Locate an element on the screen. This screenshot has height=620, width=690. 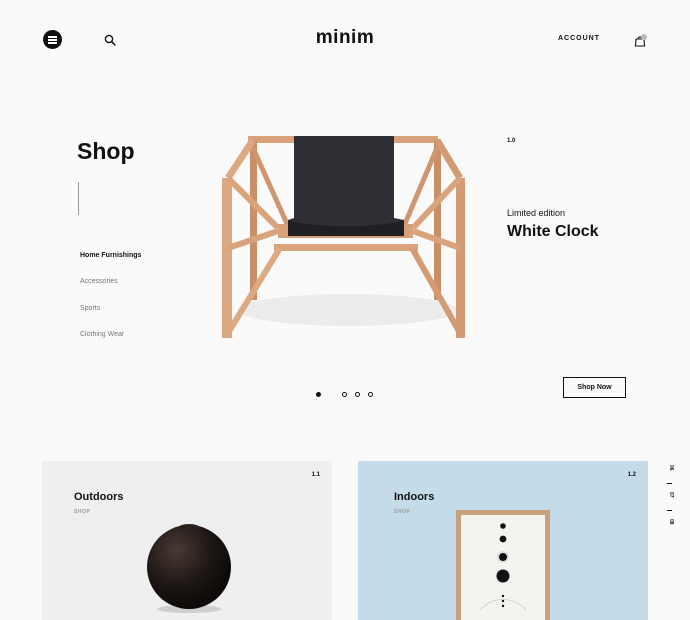
card-title: Indoors is located at coordinates (414, 497).